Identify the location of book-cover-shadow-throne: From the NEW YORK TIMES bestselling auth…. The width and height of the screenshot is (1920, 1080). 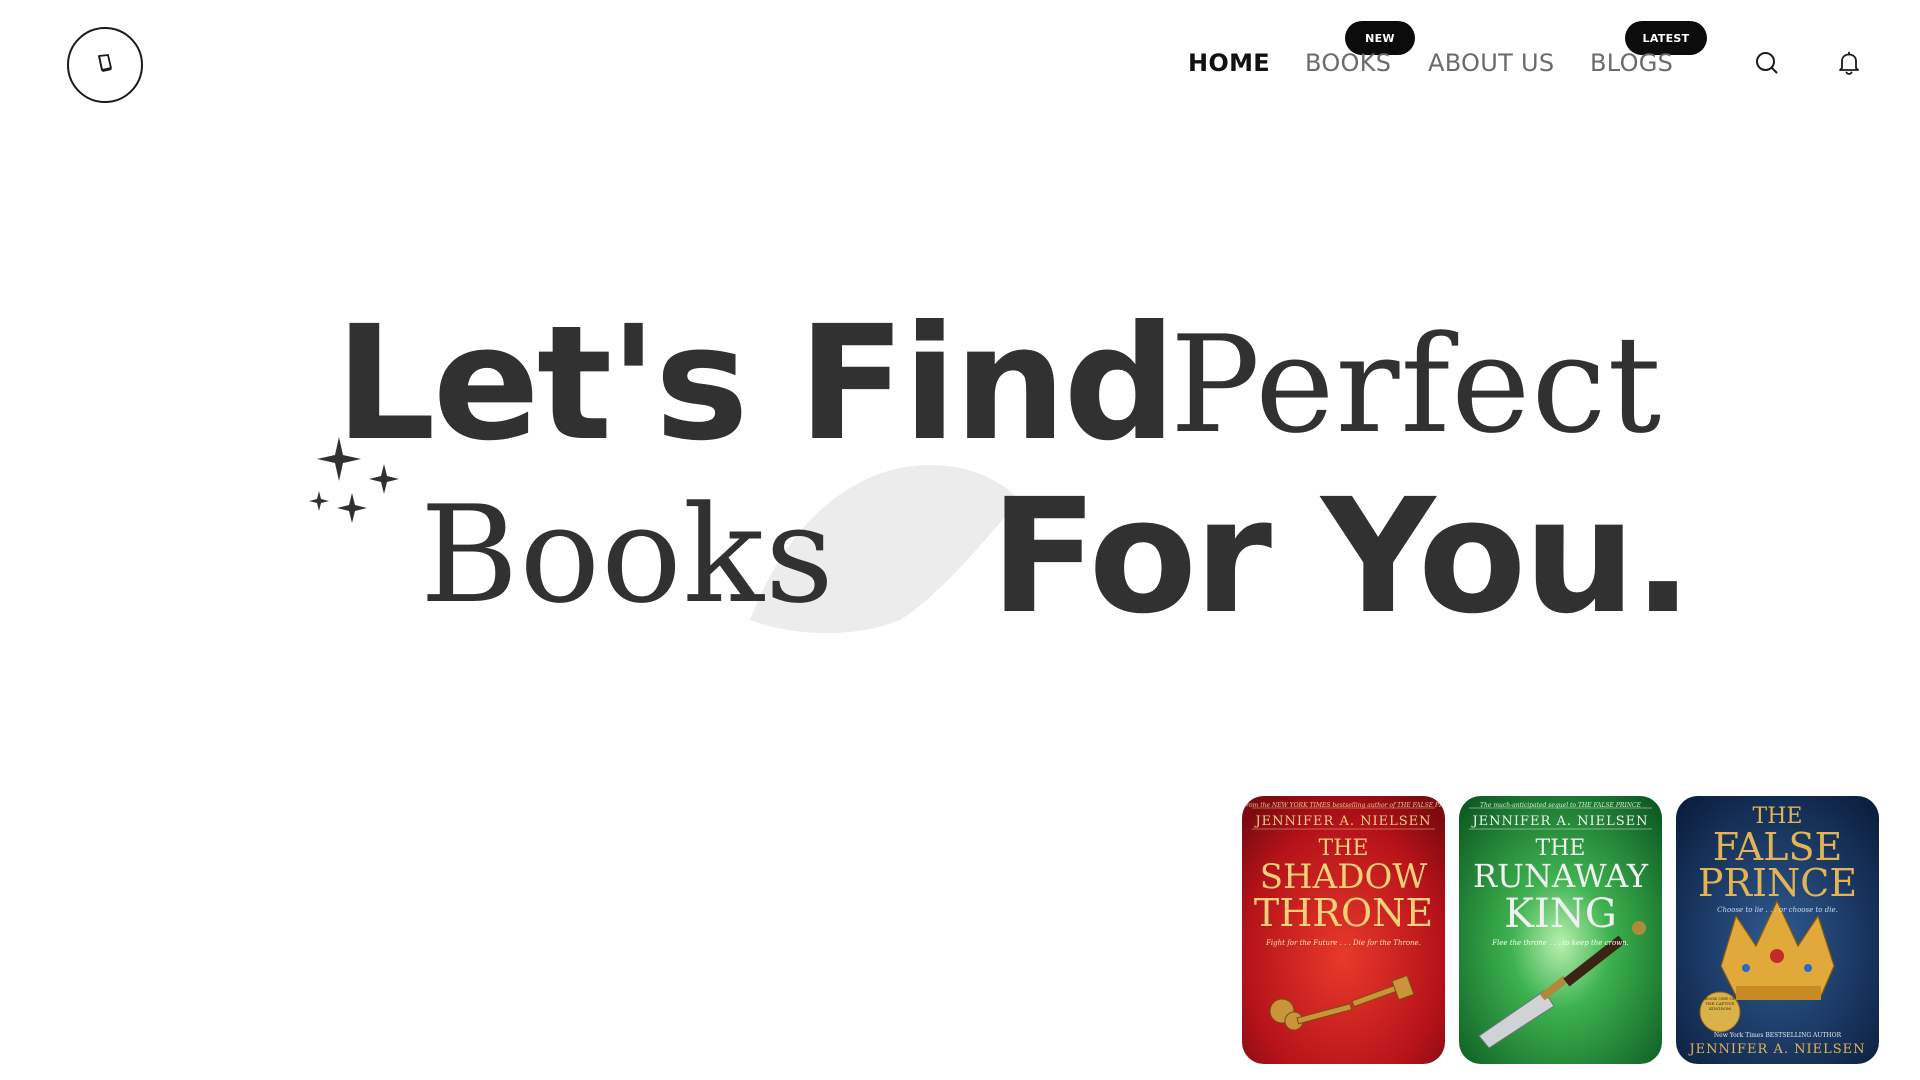
(1343, 930).